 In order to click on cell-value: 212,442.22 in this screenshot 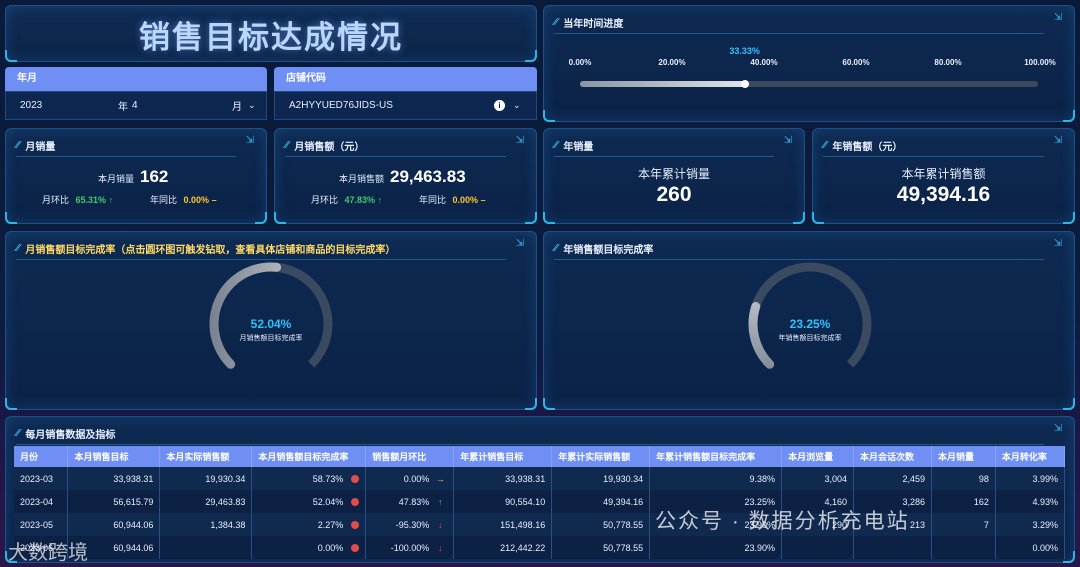, I will do `click(523, 547)`.